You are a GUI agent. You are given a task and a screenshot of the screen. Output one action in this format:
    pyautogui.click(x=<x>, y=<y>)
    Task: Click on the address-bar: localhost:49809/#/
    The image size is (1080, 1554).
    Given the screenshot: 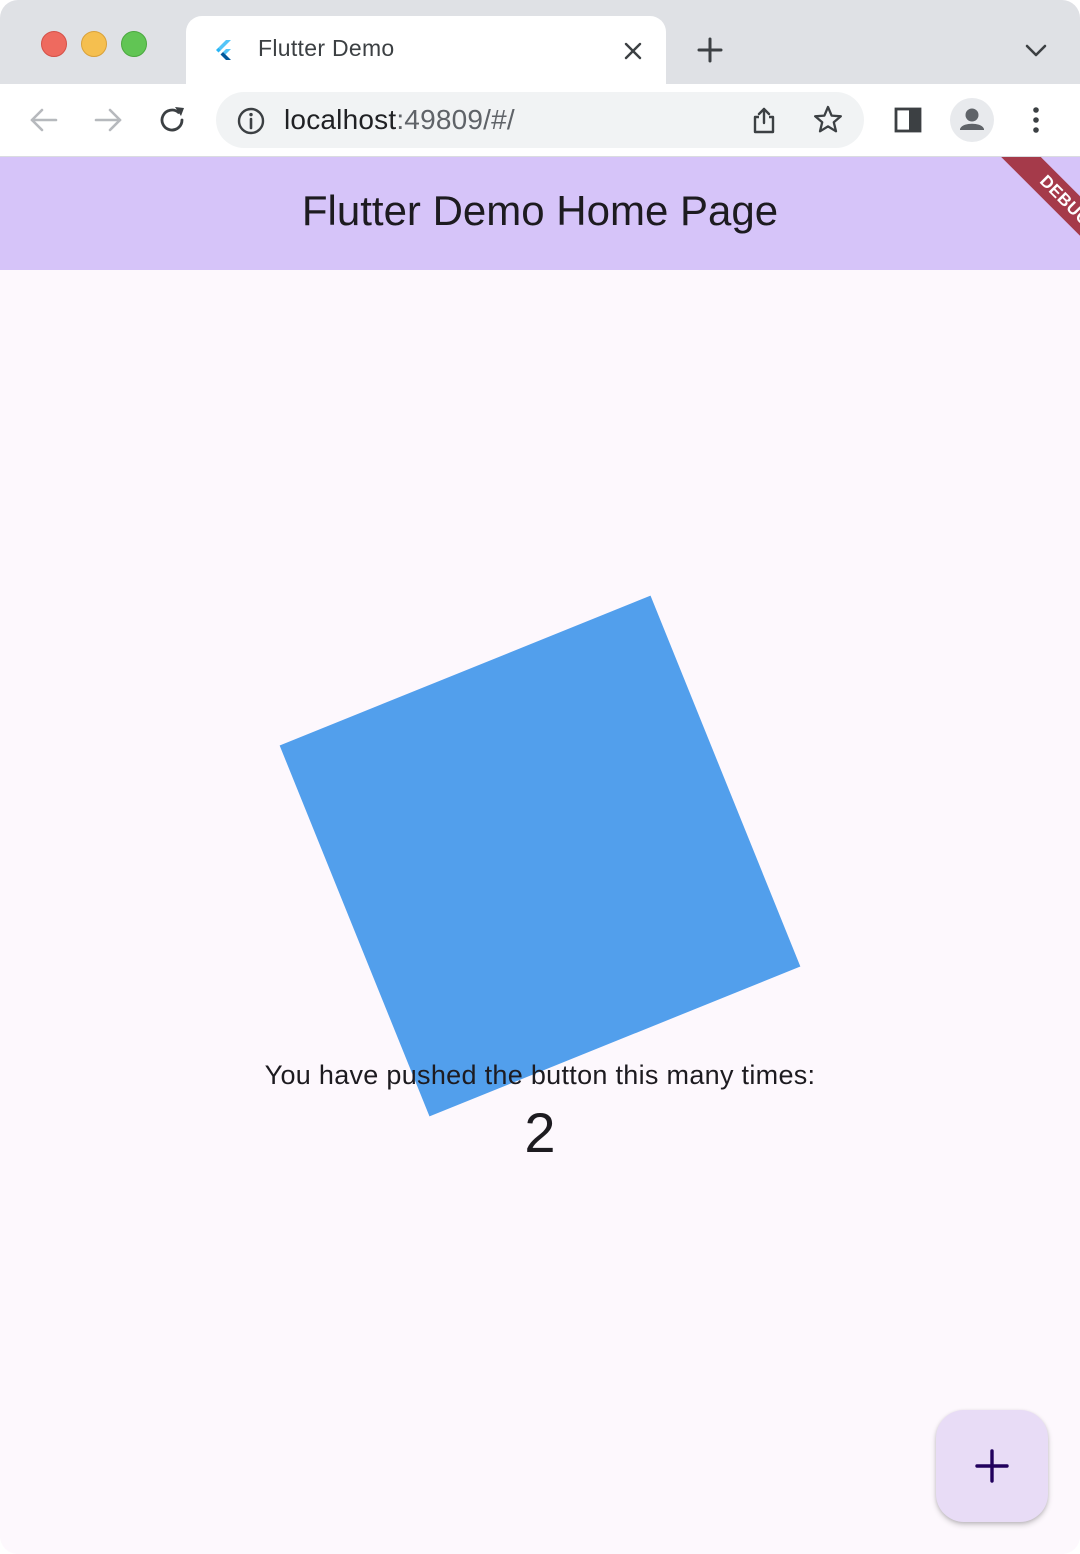 What is the action you would take?
    pyautogui.click(x=540, y=120)
    